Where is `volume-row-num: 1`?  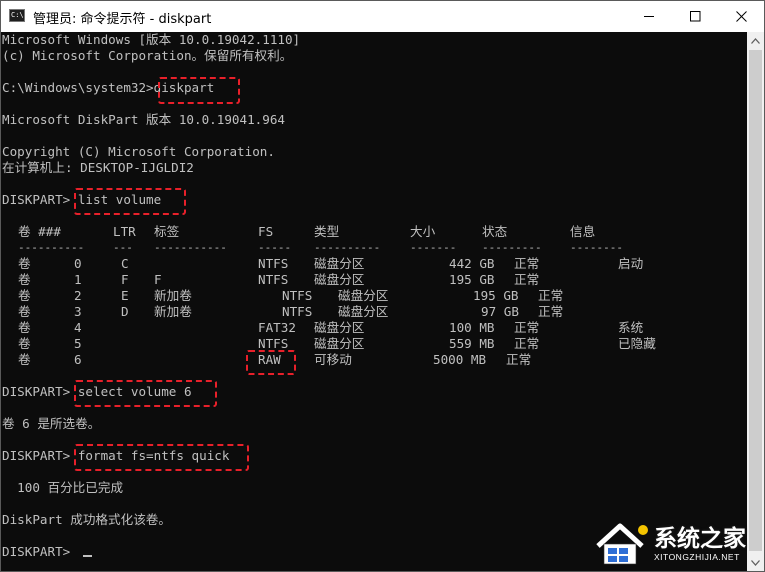 volume-row-num: 1 is located at coordinates (78, 279).